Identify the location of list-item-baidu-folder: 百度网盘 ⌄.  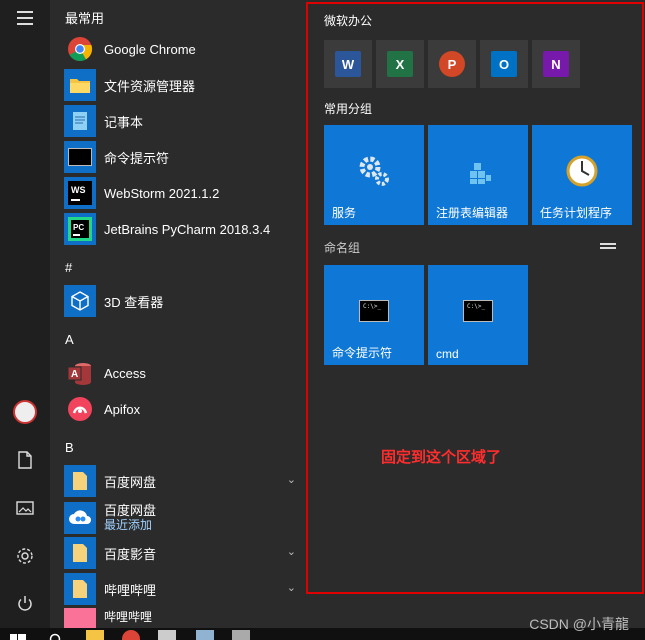
(184, 481).